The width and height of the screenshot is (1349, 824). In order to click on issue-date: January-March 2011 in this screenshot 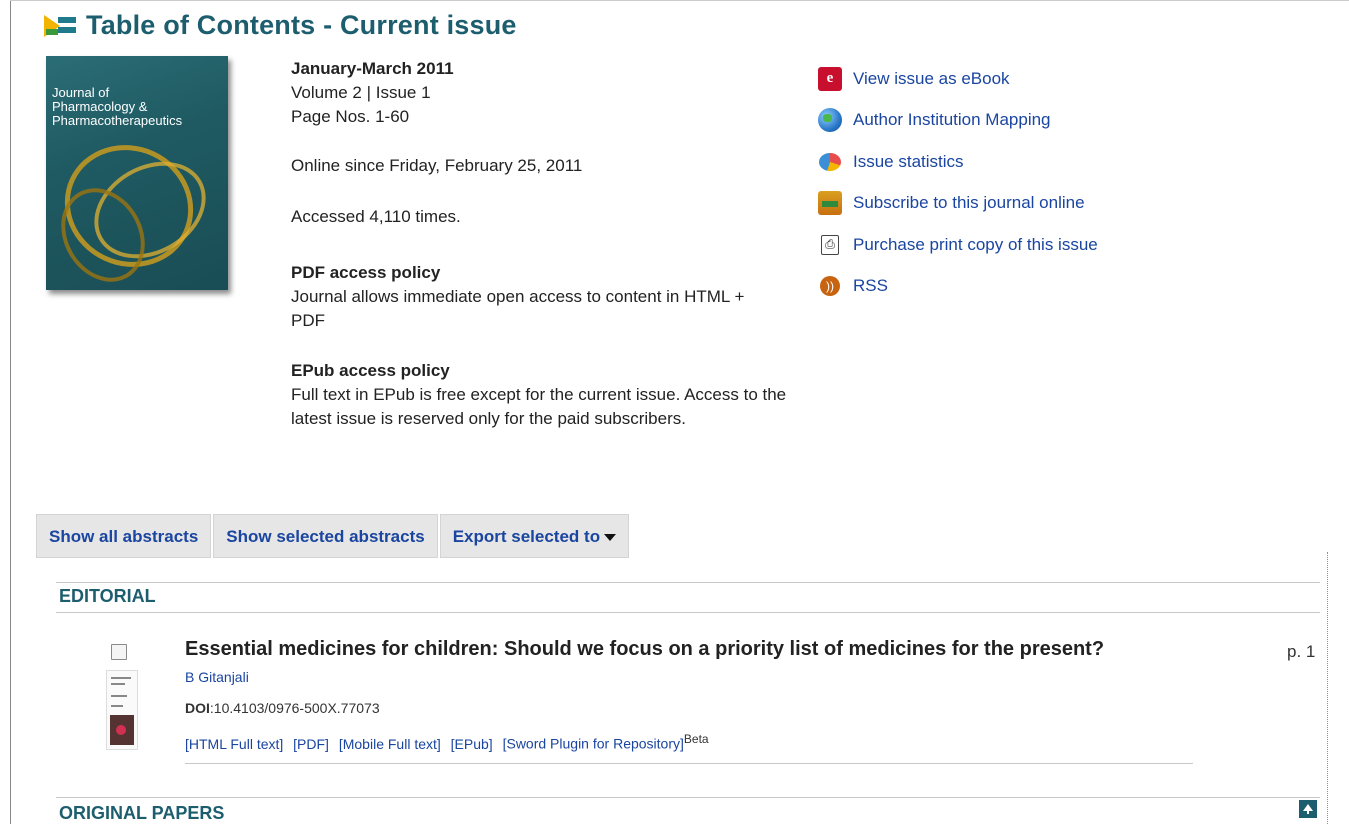, I will do `click(372, 68)`.